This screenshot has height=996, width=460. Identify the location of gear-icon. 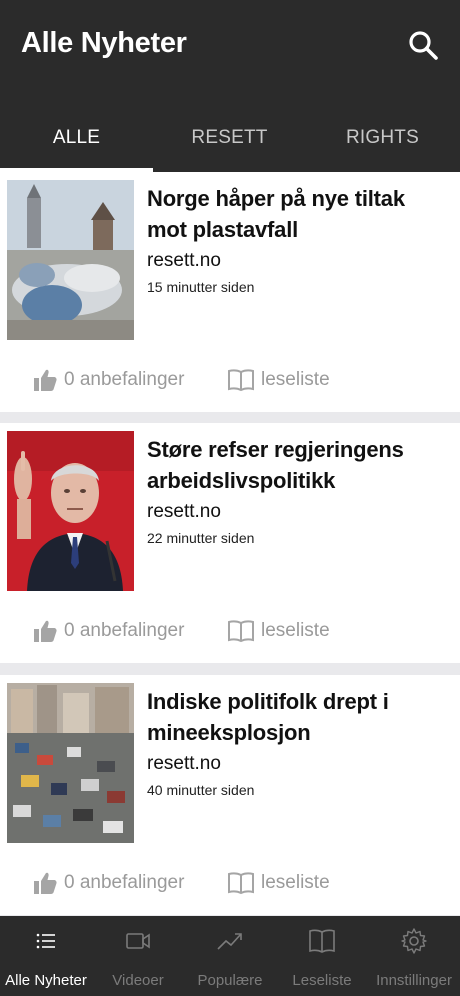
(414, 941).